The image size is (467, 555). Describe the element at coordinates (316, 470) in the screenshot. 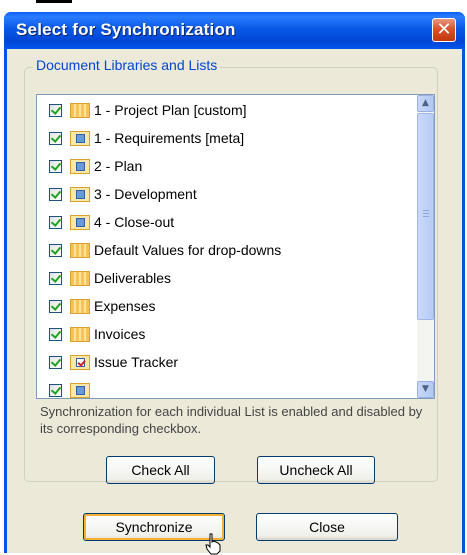

I see `uncheck-all-button: Uncheck All` at that location.